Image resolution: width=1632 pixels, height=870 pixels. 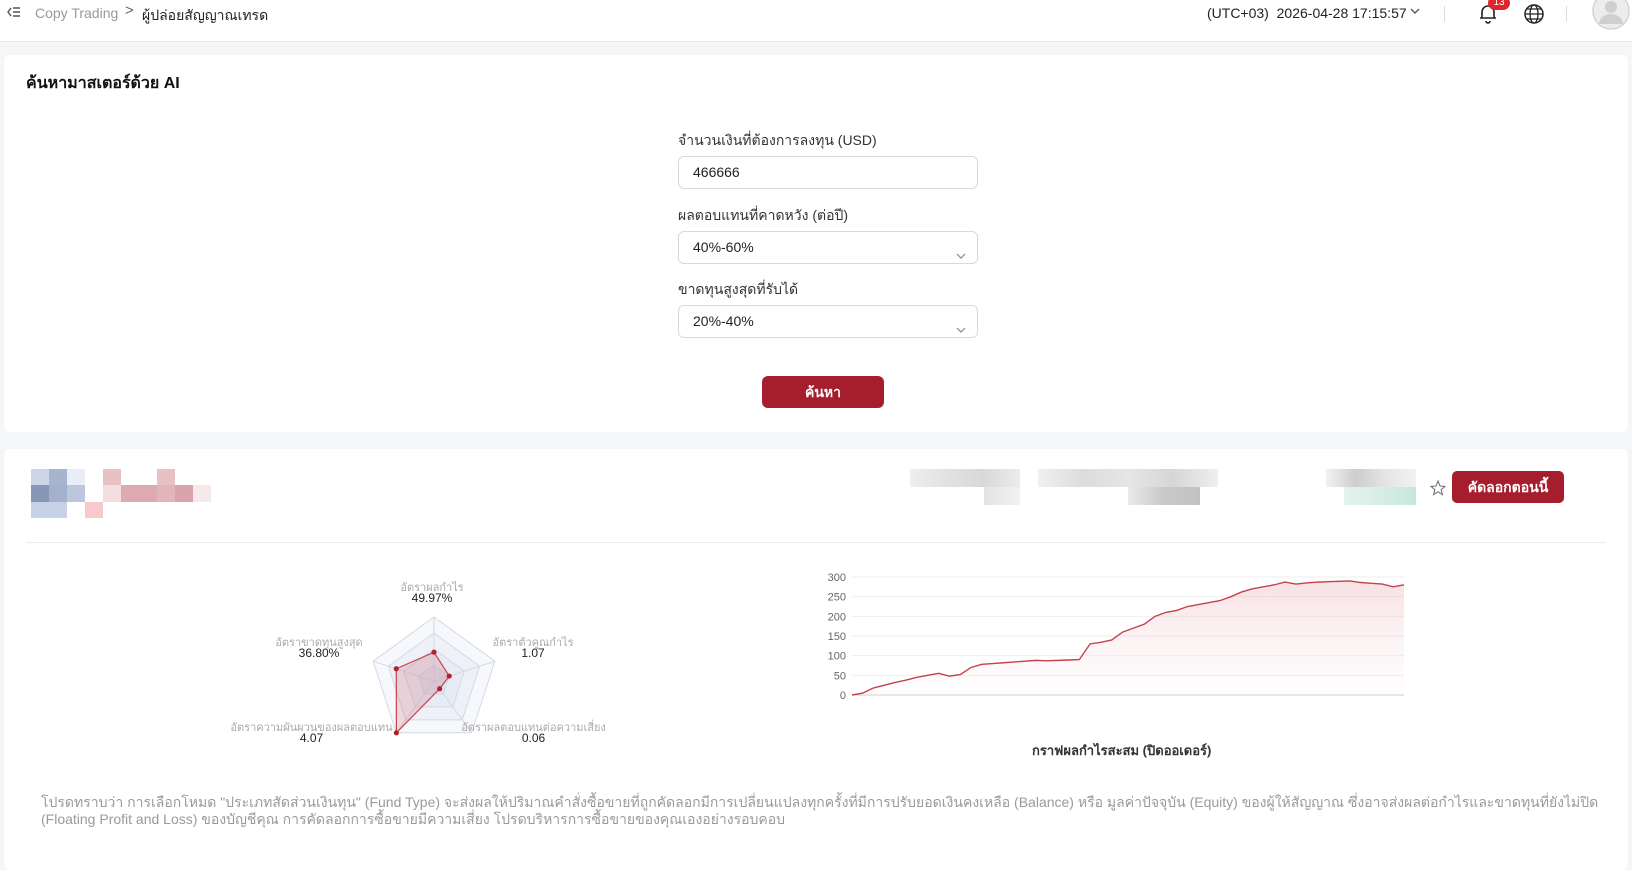 What do you see at coordinates (319, 653) in the screenshot?
I see `radar-value-max-drawdown: 36.80%` at bounding box center [319, 653].